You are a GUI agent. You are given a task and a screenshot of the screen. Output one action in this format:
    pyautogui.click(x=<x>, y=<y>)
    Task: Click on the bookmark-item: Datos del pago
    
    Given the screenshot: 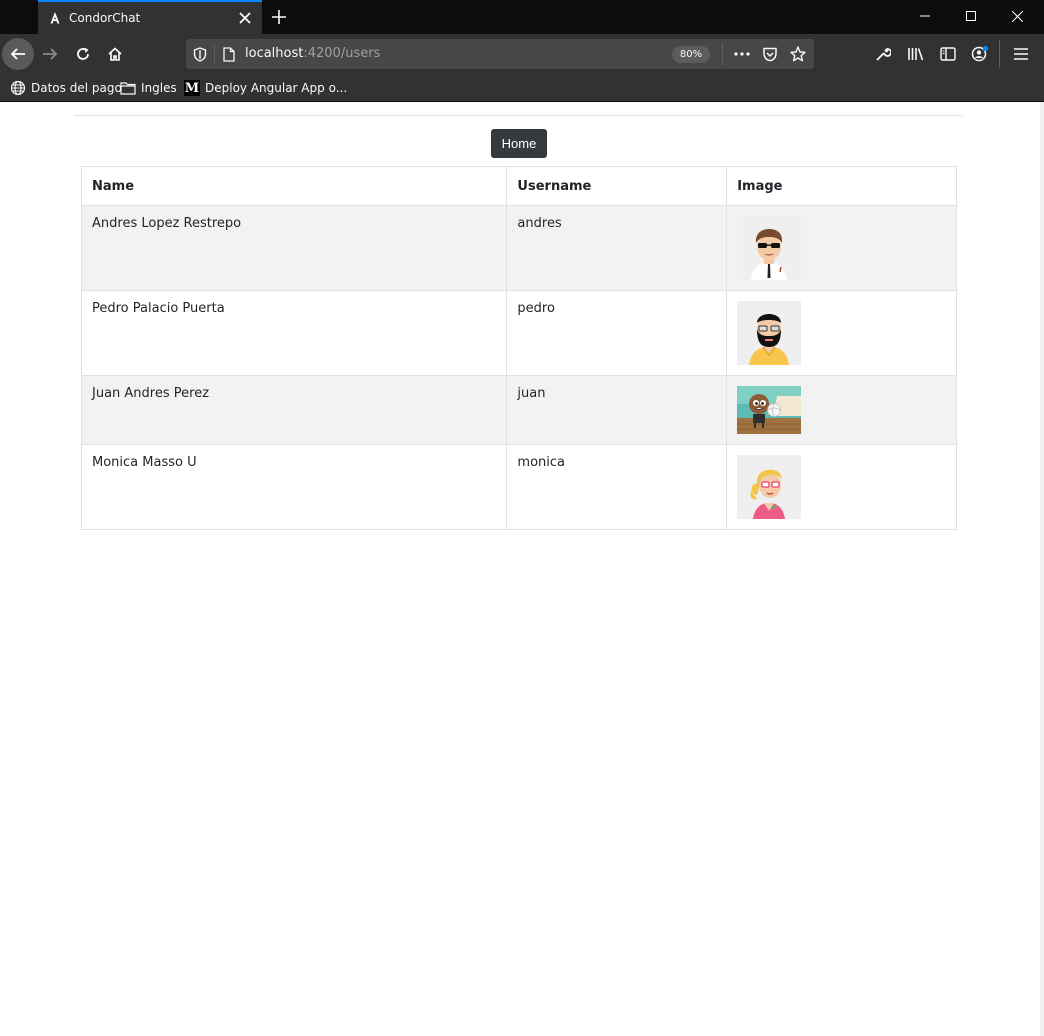 What is the action you would take?
    pyautogui.click(x=66, y=88)
    